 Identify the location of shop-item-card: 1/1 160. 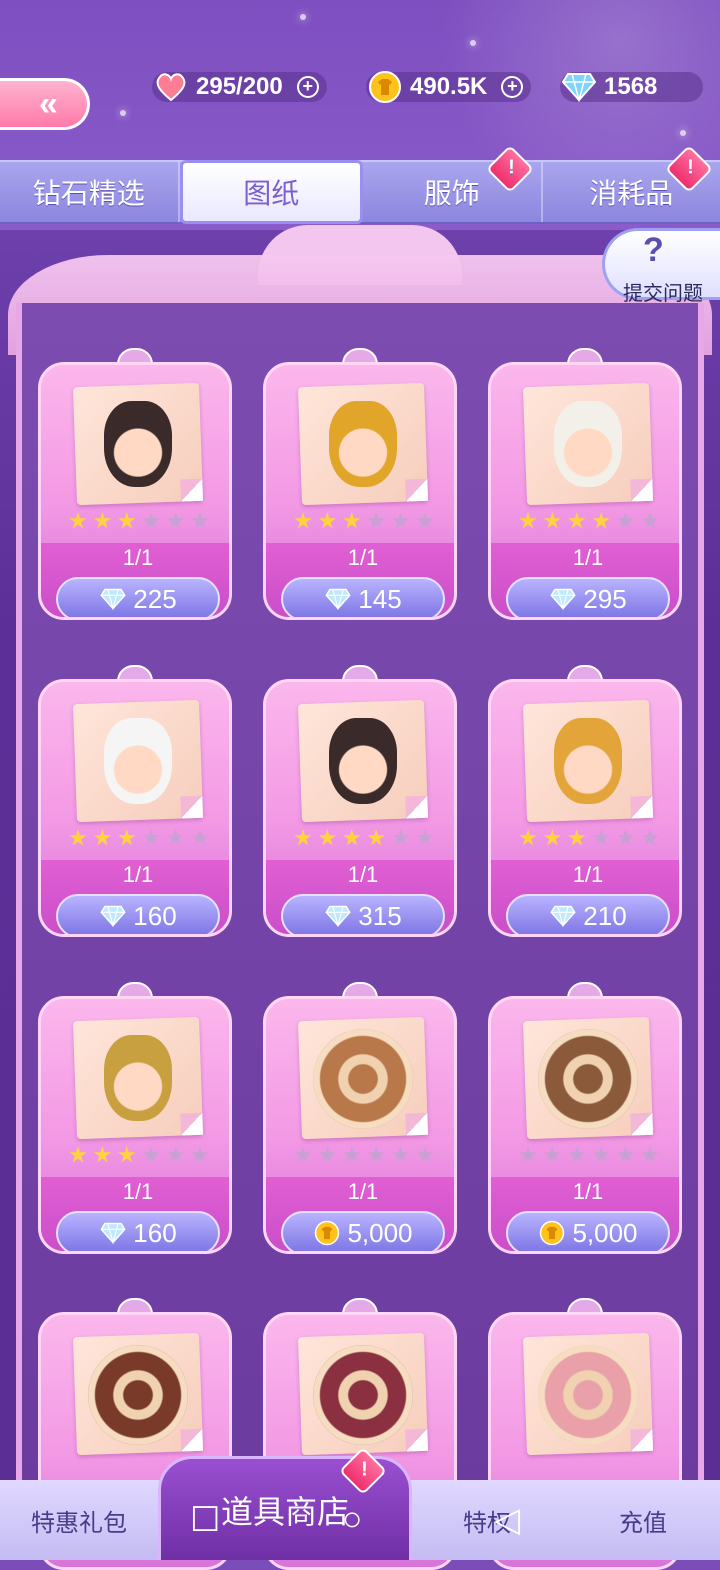
(135, 801).